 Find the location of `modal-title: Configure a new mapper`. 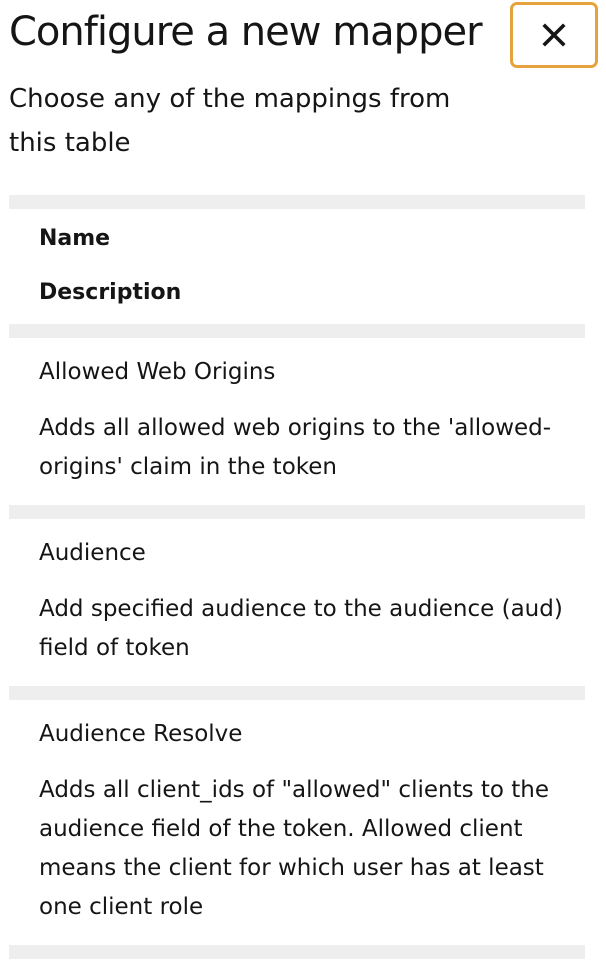

modal-title: Configure a new mapper is located at coordinates (246, 32).